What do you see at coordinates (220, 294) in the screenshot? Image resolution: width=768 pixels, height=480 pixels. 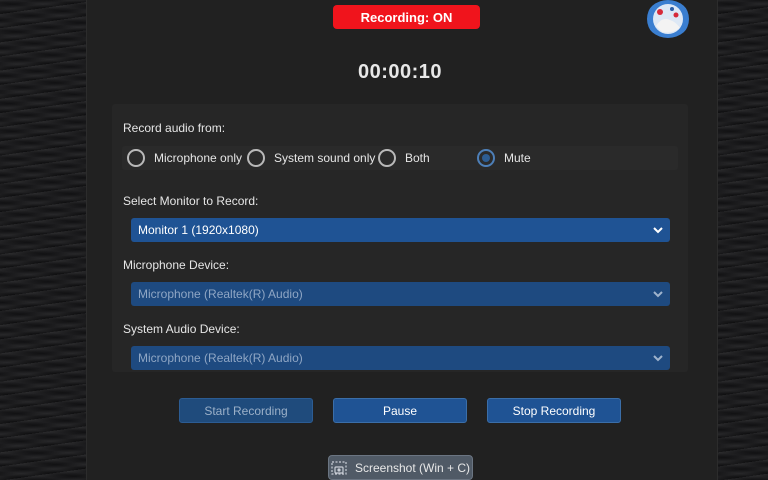 I see `microphone-device-value: Microphone (Realtek(R) Audio)` at bounding box center [220, 294].